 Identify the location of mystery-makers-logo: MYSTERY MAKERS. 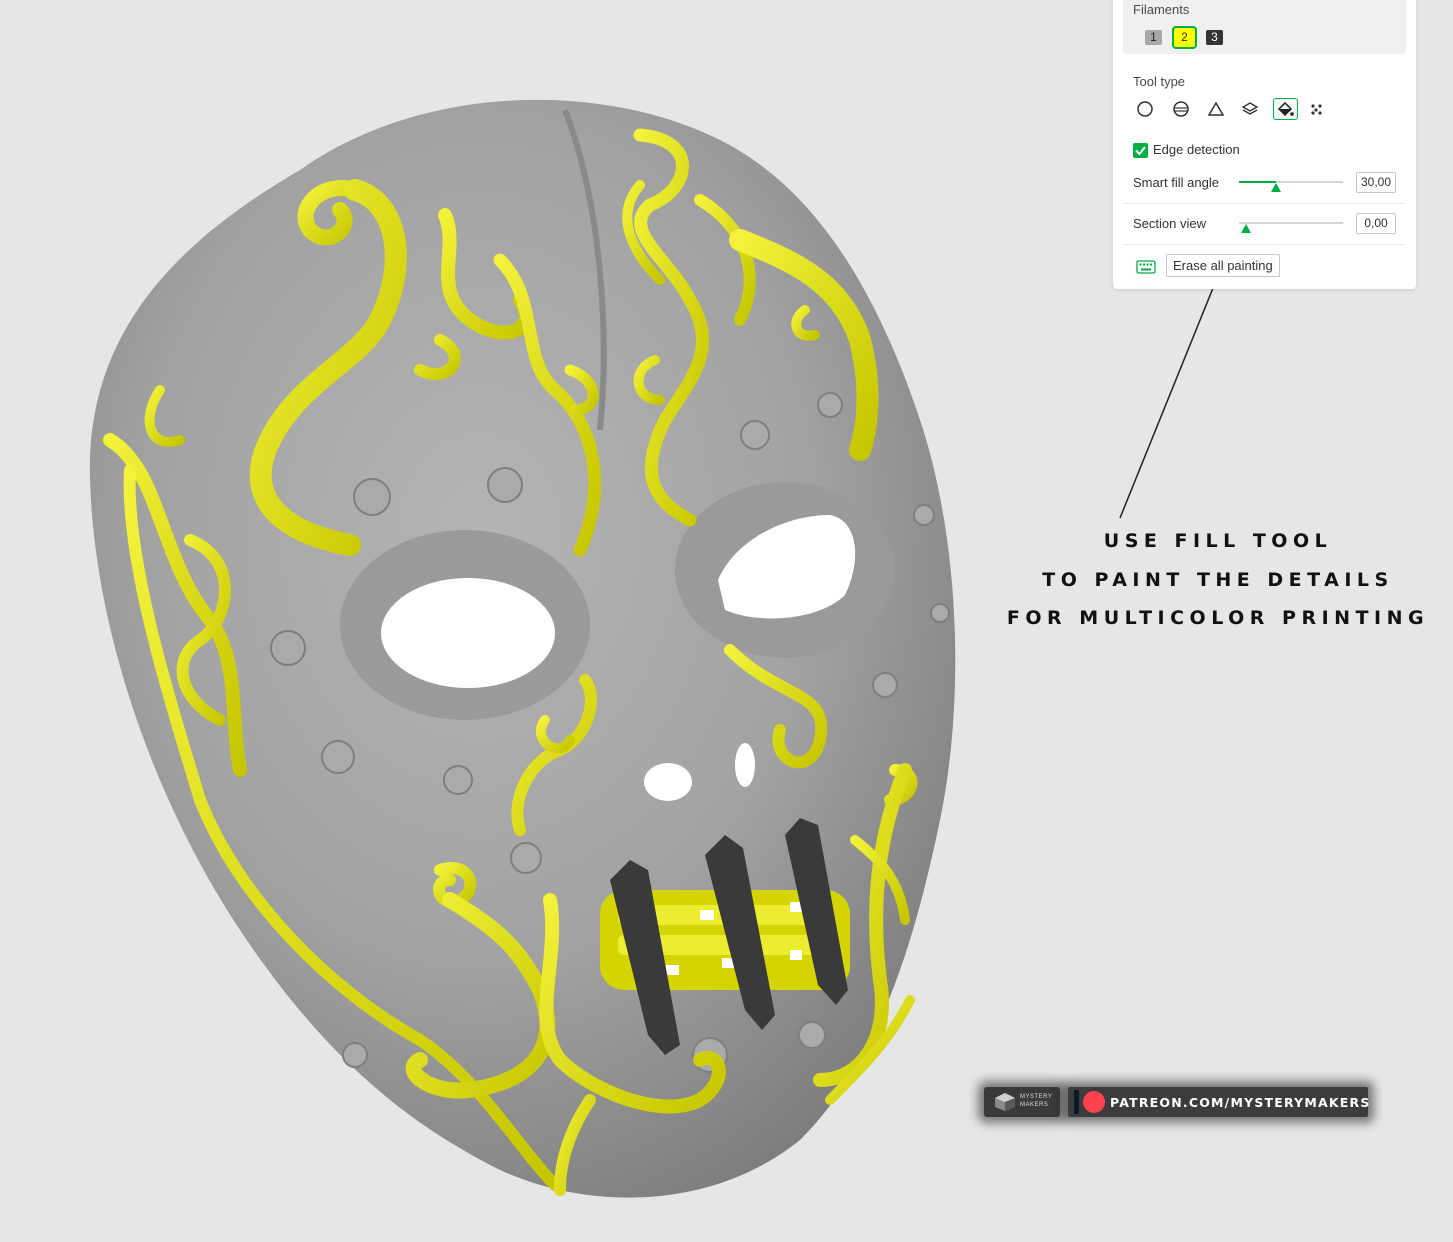
(1022, 1102).